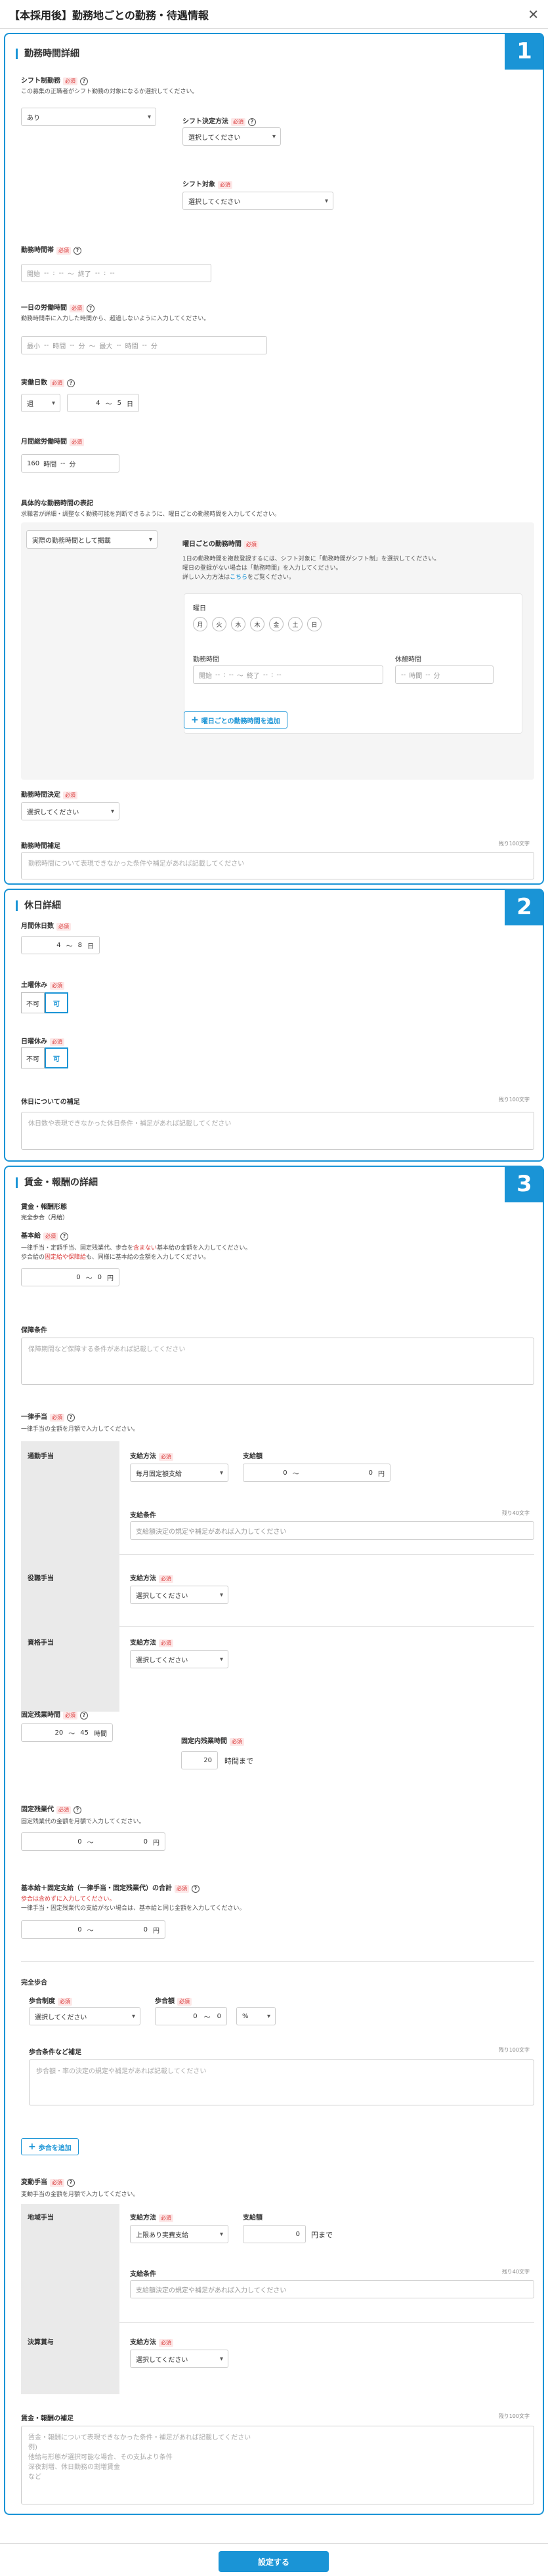 This screenshot has height=2576, width=548. Describe the element at coordinates (42, 984) in the screenshot. I see `saturday-off-label: 土曜休み 必須` at that location.